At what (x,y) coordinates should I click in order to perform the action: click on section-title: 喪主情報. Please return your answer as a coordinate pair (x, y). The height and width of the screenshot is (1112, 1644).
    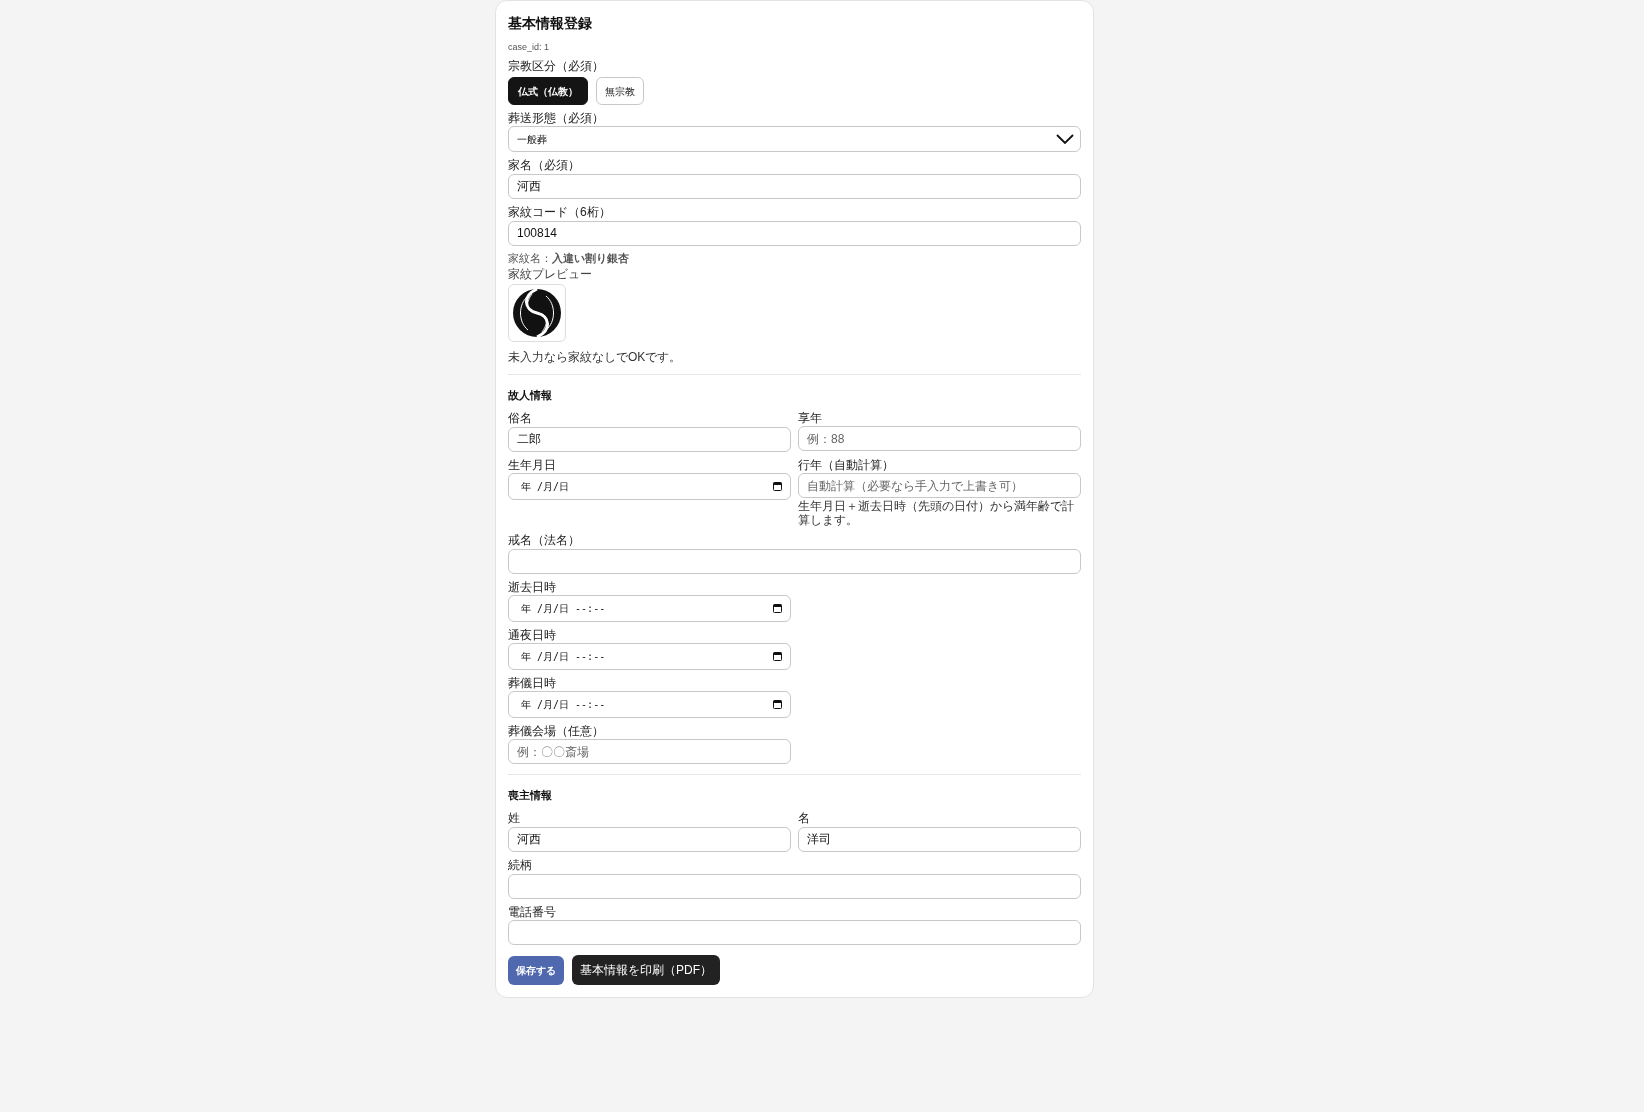
    Looking at the image, I should click on (530, 795).